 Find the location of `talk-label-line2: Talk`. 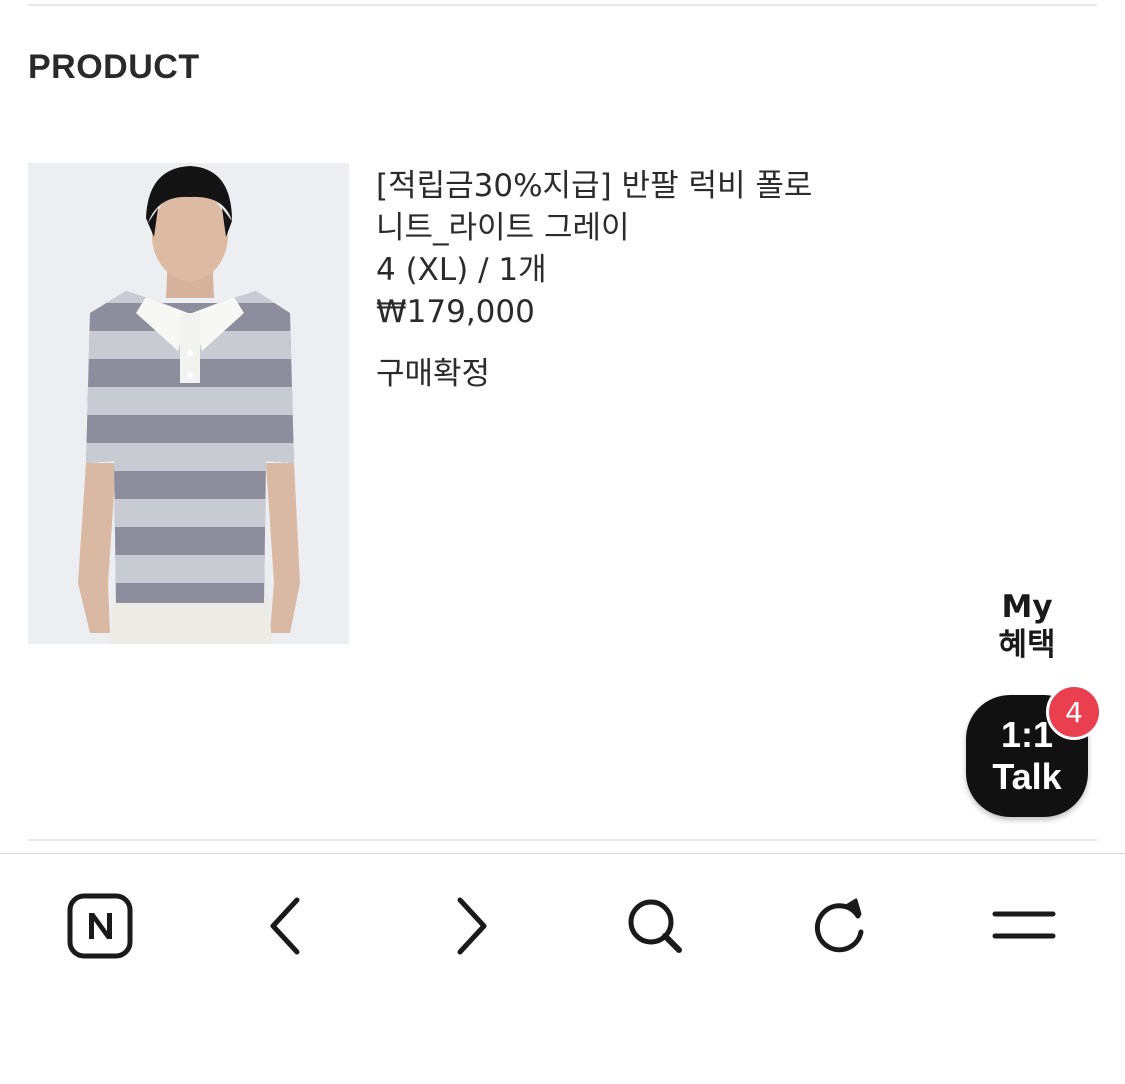

talk-label-line2: Talk is located at coordinates (1027, 776).